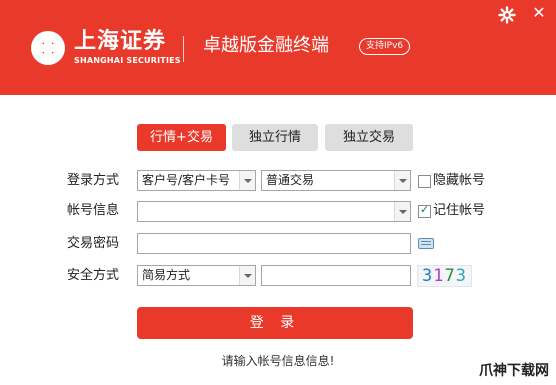  Describe the element at coordinates (439, 276) in the screenshot. I see `captcha-char: 1` at that location.